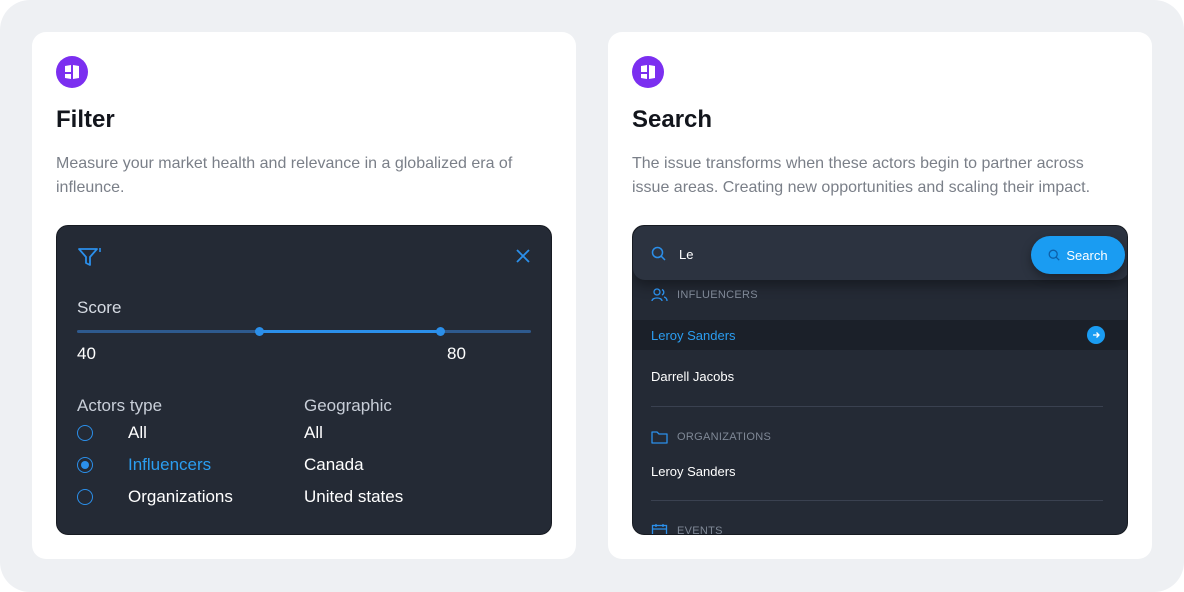 The width and height of the screenshot is (1184, 592). I want to click on filter-icon, so click(90, 259).